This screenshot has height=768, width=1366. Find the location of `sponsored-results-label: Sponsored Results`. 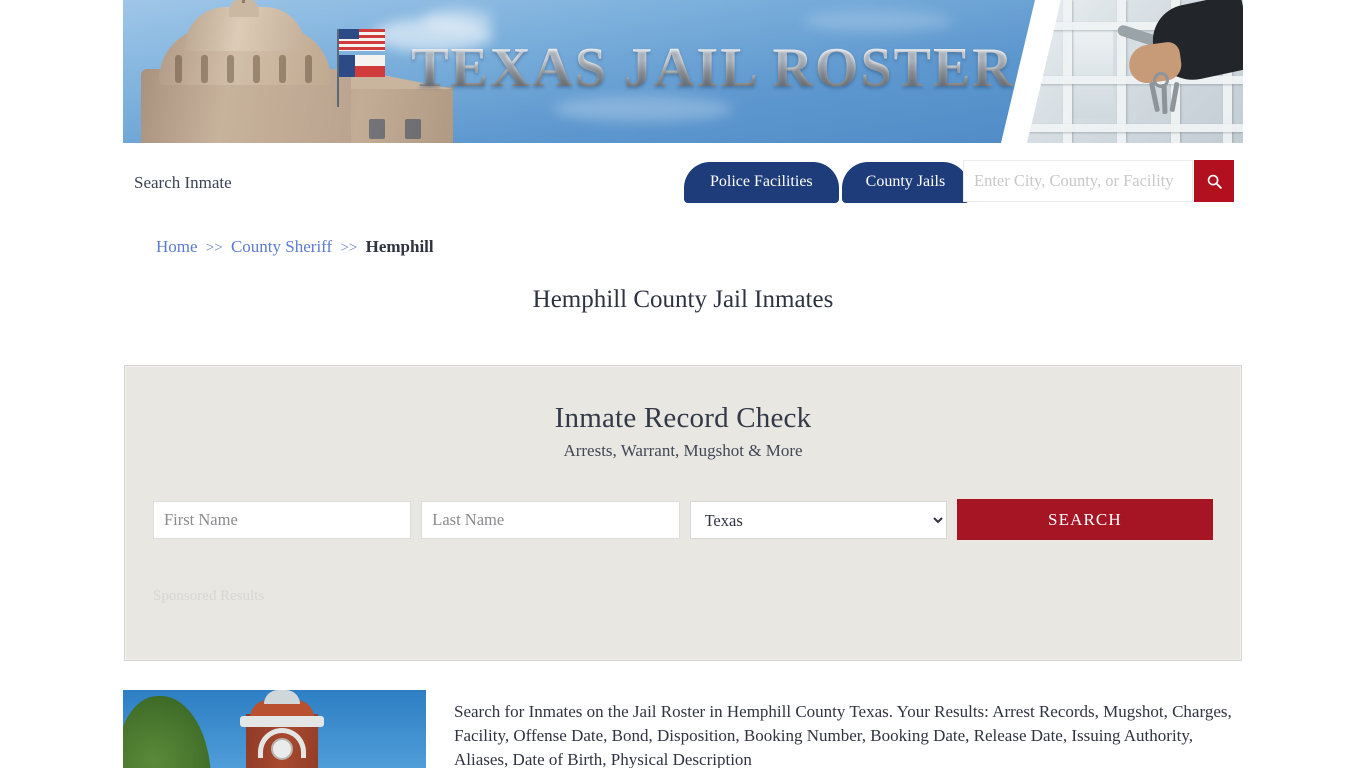

sponsored-results-label: Sponsored Results is located at coordinates (209, 596).